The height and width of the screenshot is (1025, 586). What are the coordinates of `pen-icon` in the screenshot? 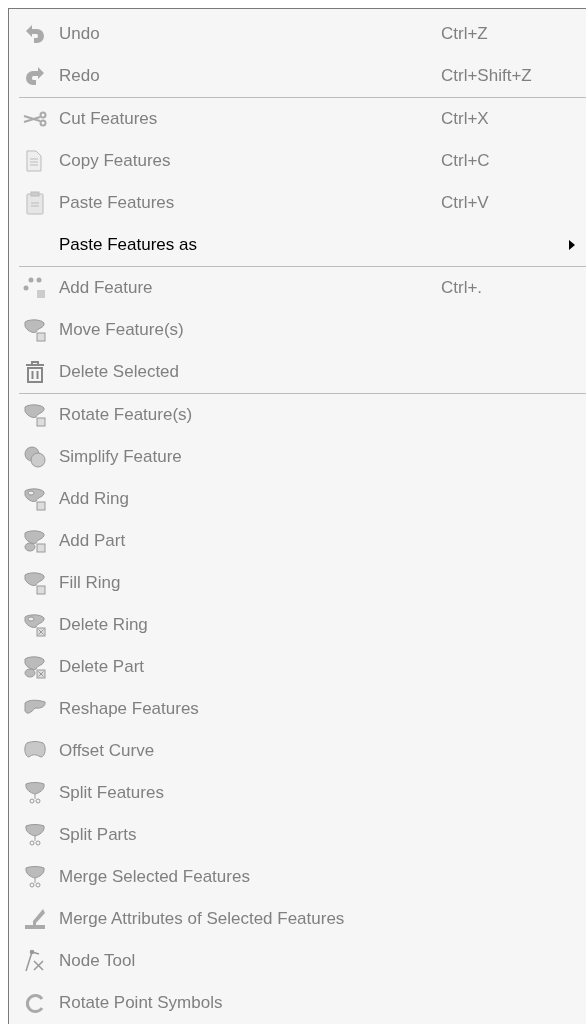 It's located at (35, 919).